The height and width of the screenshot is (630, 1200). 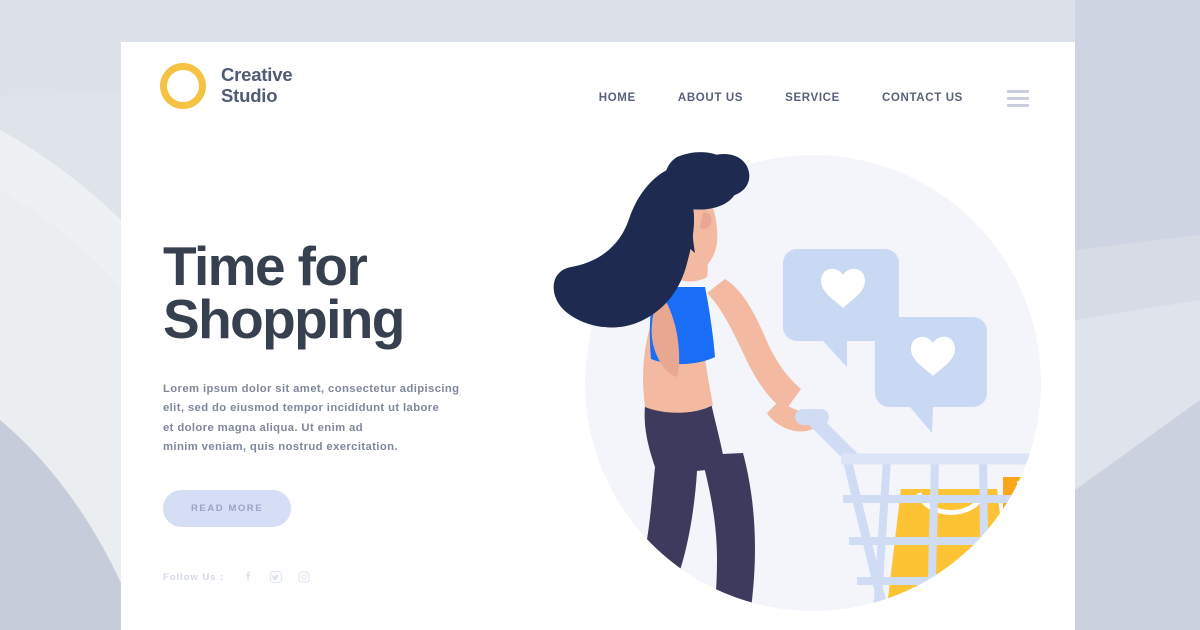 I want to click on facebook-icon, so click(x=248, y=577).